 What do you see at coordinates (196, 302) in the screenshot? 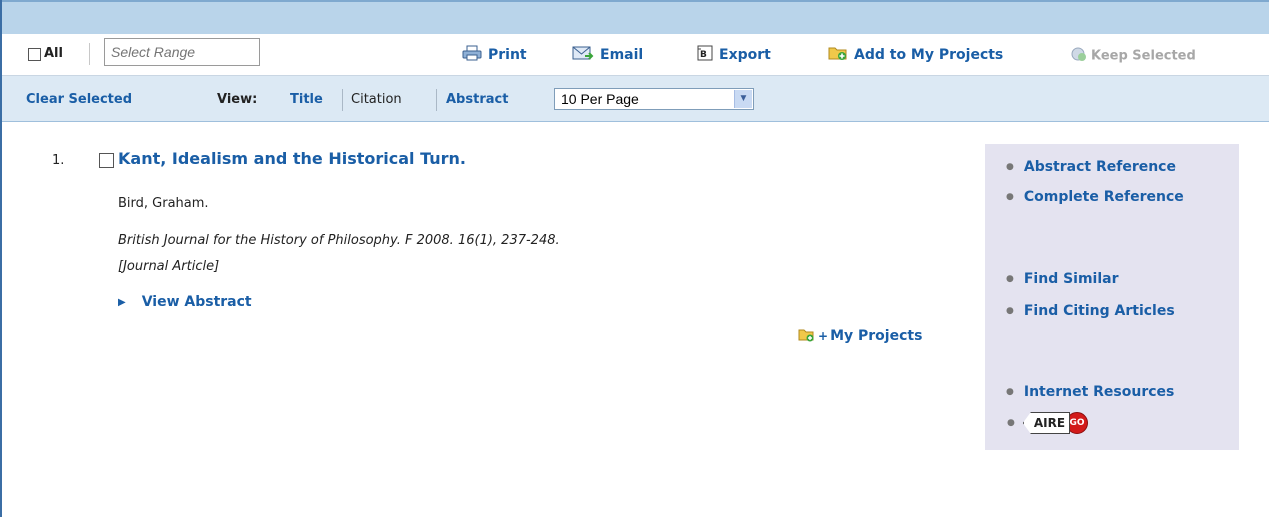
I see `view-abstract-label: View Abstract` at bounding box center [196, 302].